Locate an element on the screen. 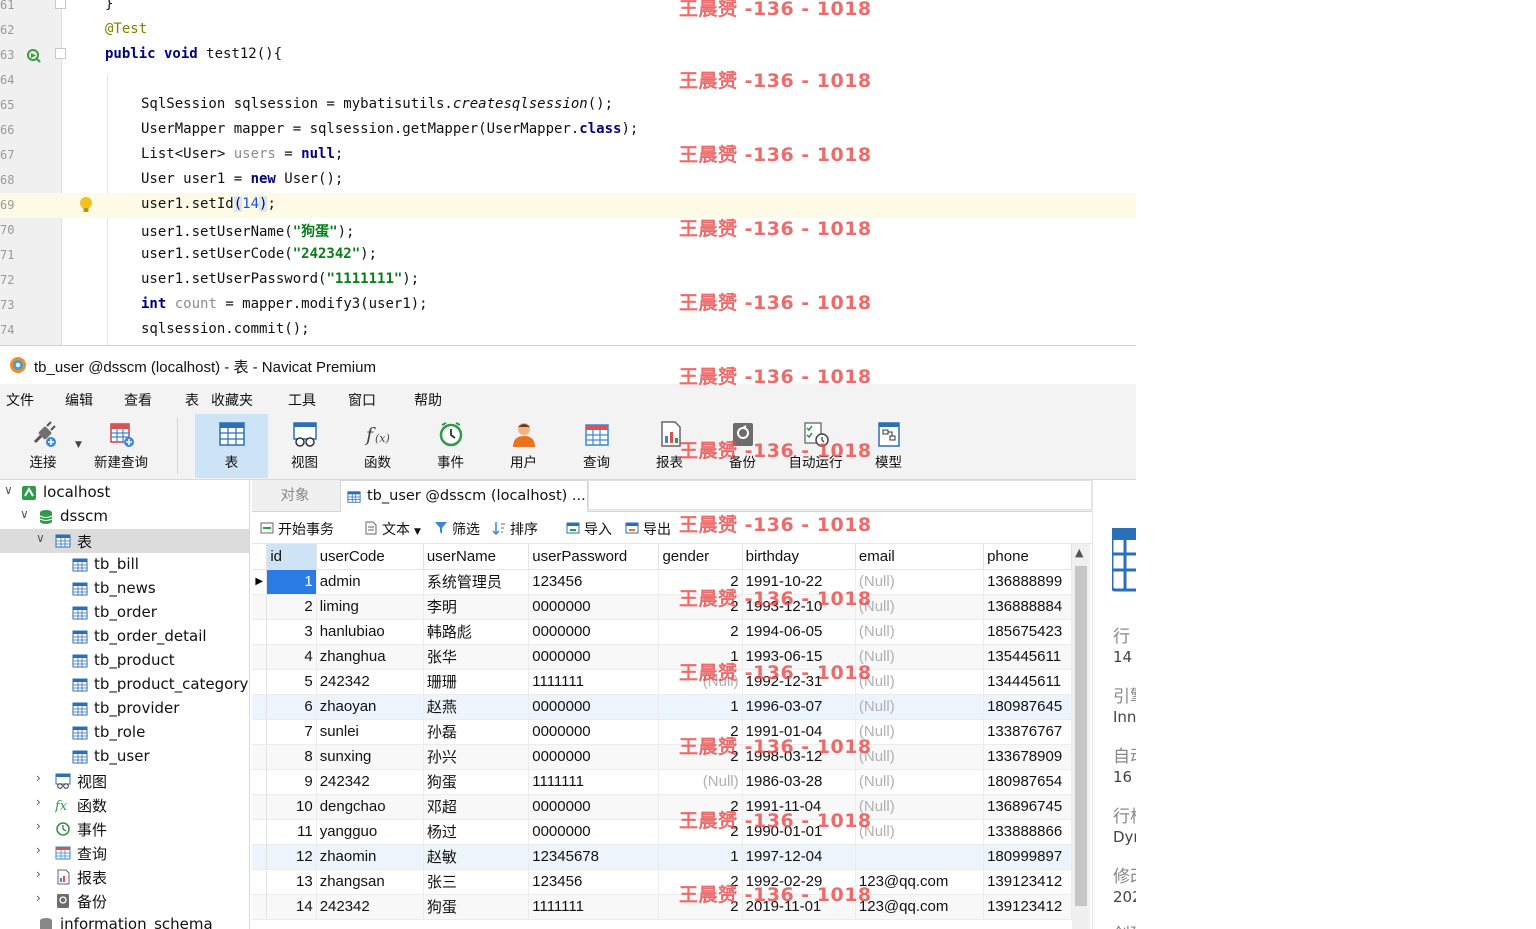 The height and width of the screenshot is (929, 1536). table-cell-userpassword: 1111111 is located at coordinates (594, 782).